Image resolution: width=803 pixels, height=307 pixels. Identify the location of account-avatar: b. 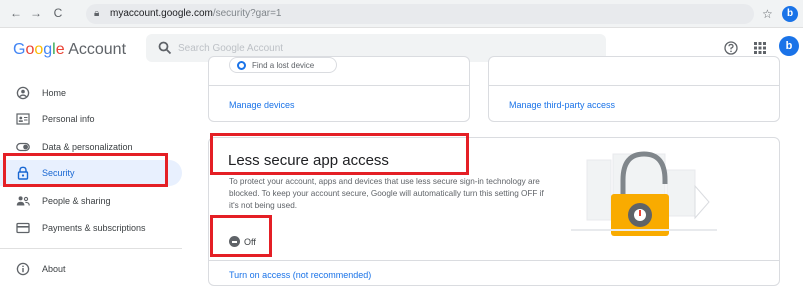
(789, 46).